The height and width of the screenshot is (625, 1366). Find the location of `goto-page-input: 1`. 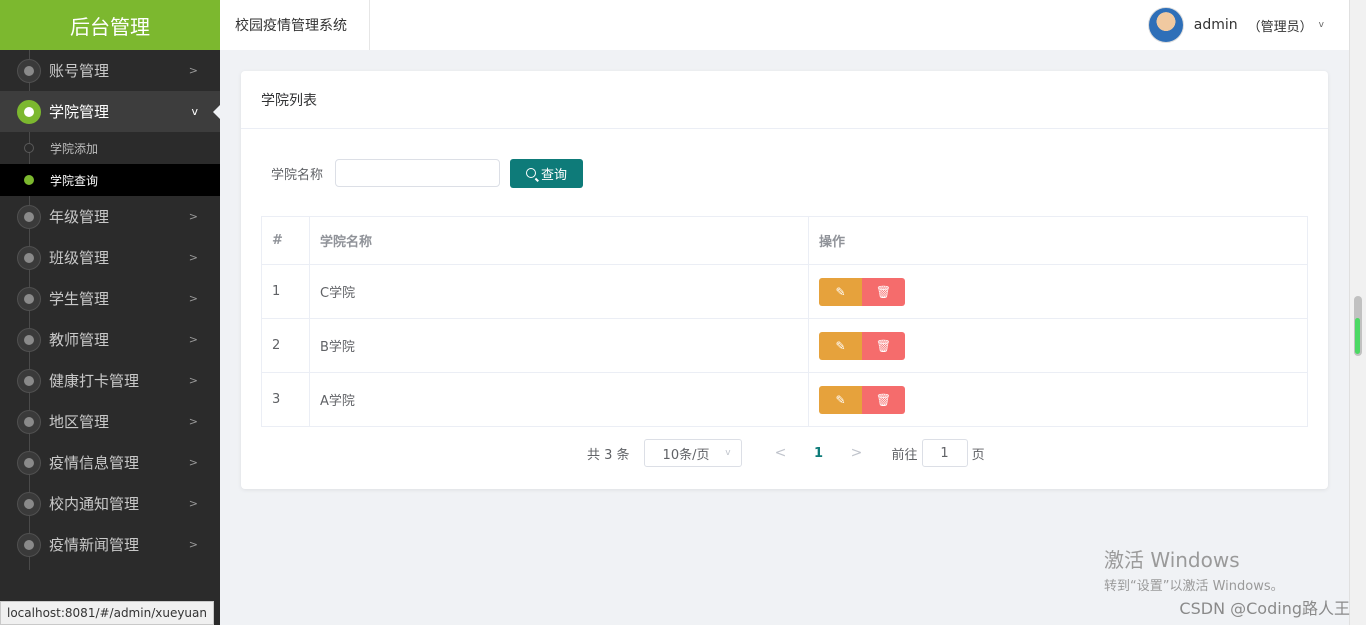

goto-page-input: 1 is located at coordinates (944, 453).